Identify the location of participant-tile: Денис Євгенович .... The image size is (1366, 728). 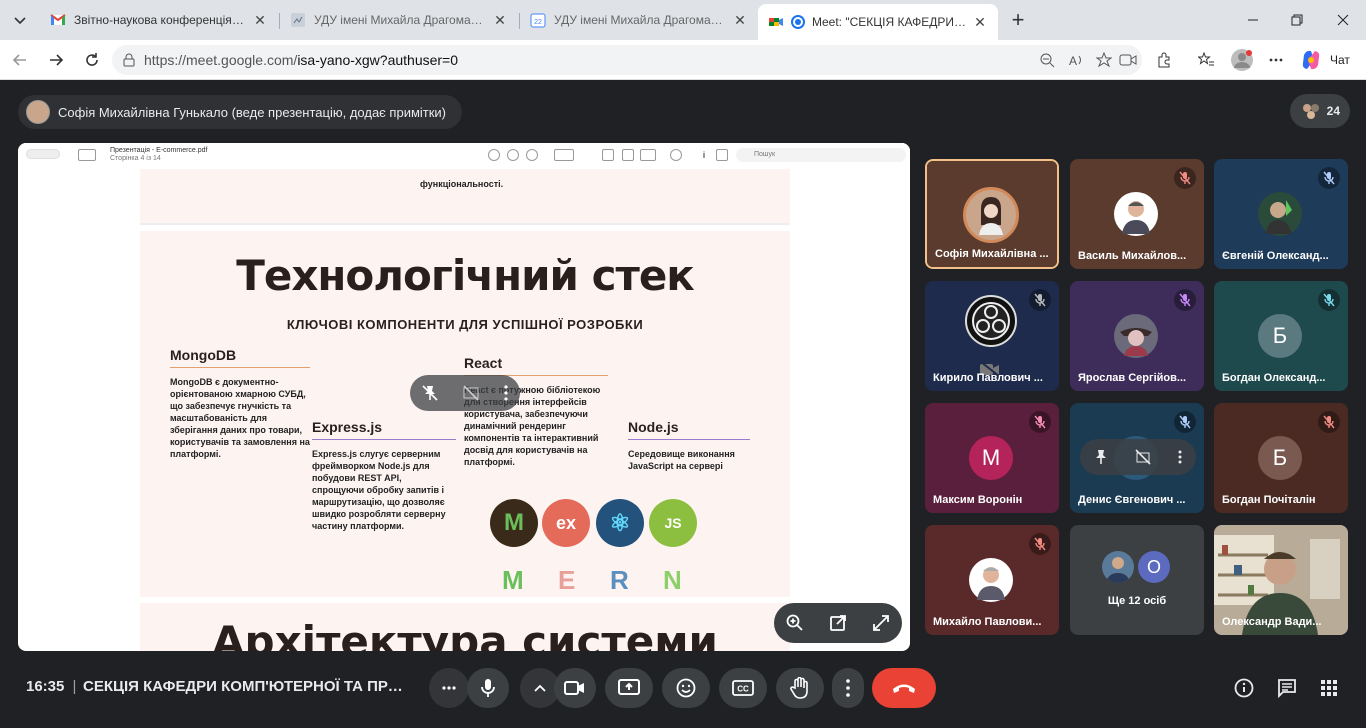
(1137, 458).